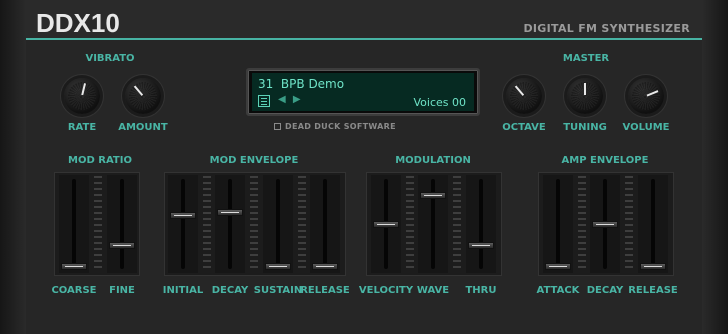 The height and width of the screenshot is (334, 728). What do you see at coordinates (606, 28) in the screenshot?
I see `app-subtitle: DIGITAL FM SYNTHESIZER` at bounding box center [606, 28].